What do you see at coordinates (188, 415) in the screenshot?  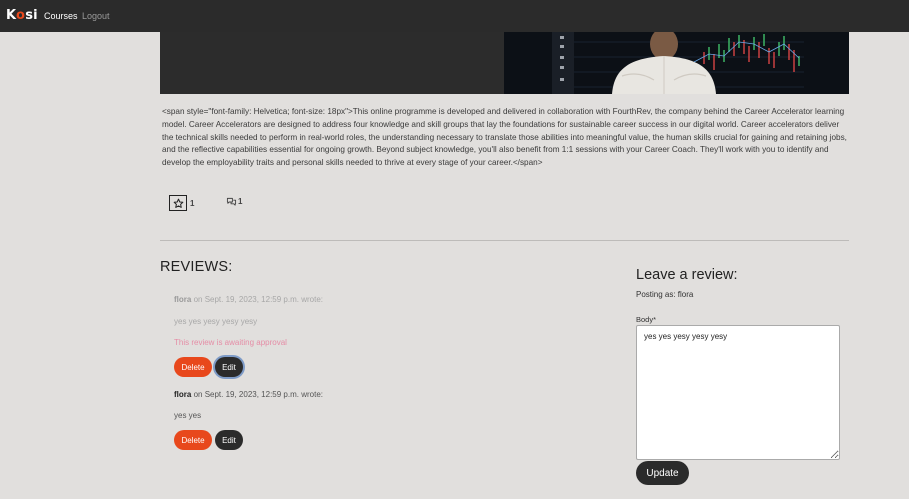 I see `review-body: yes yes` at bounding box center [188, 415].